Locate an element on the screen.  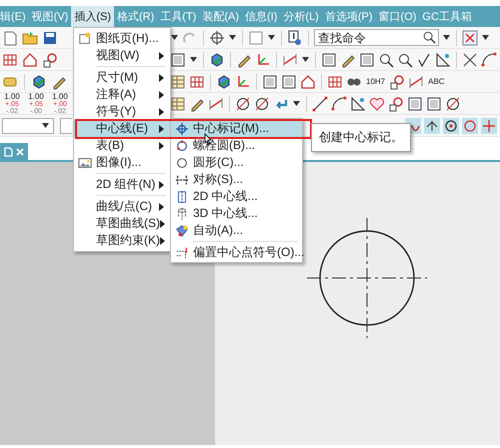
menu-item-label: 曲线/点(C) is located at coordinates (124, 206).